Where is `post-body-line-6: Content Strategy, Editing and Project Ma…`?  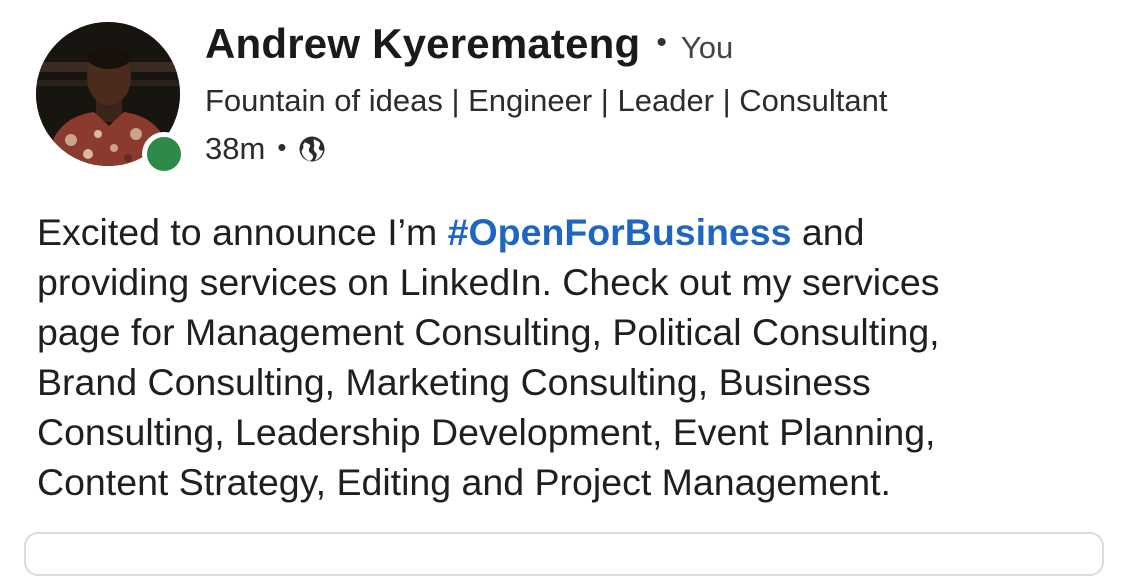 post-body-line-6: Content Strategy, Editing and Project Ma… is located at coordinates (464, 482).